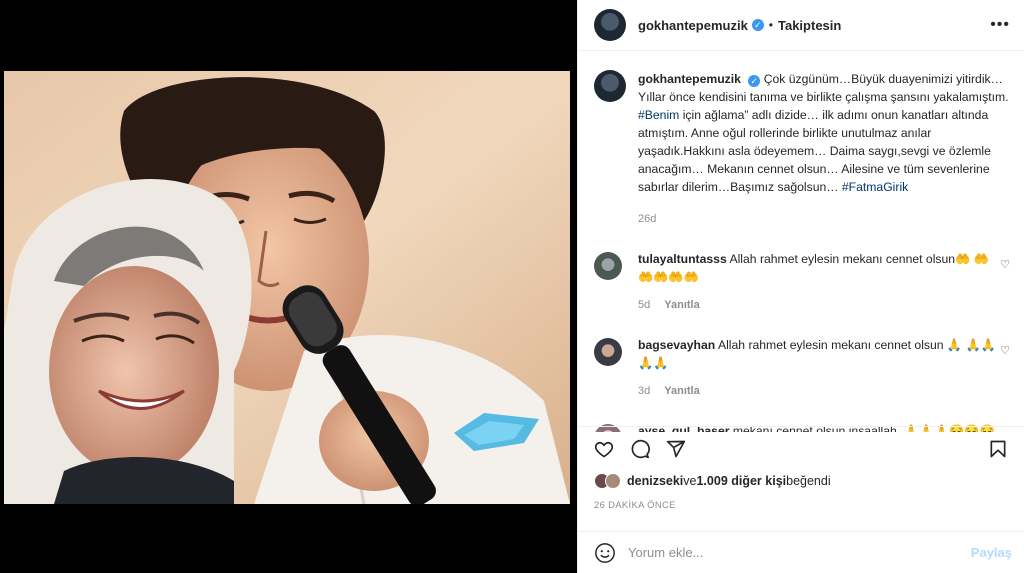 The width and height of the screenshot is (1024, 573). Describe the element at coordinates (676, 345) in the screenshot. I see `comment-username: bagsevayhan` at that location.